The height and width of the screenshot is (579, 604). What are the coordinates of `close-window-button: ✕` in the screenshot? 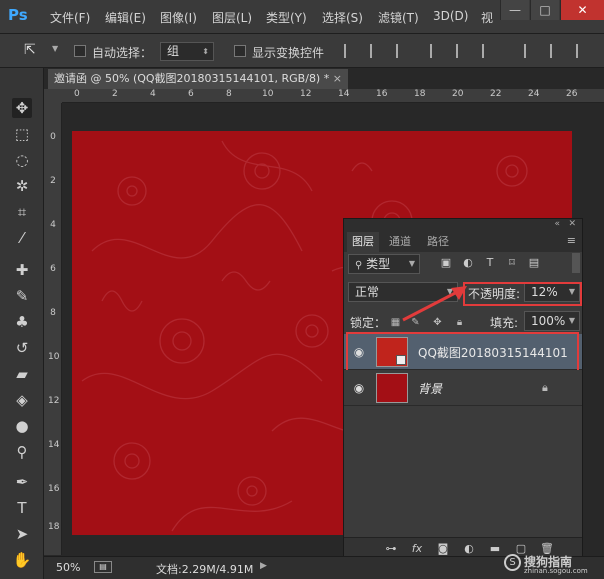 It's located at (582, 10).